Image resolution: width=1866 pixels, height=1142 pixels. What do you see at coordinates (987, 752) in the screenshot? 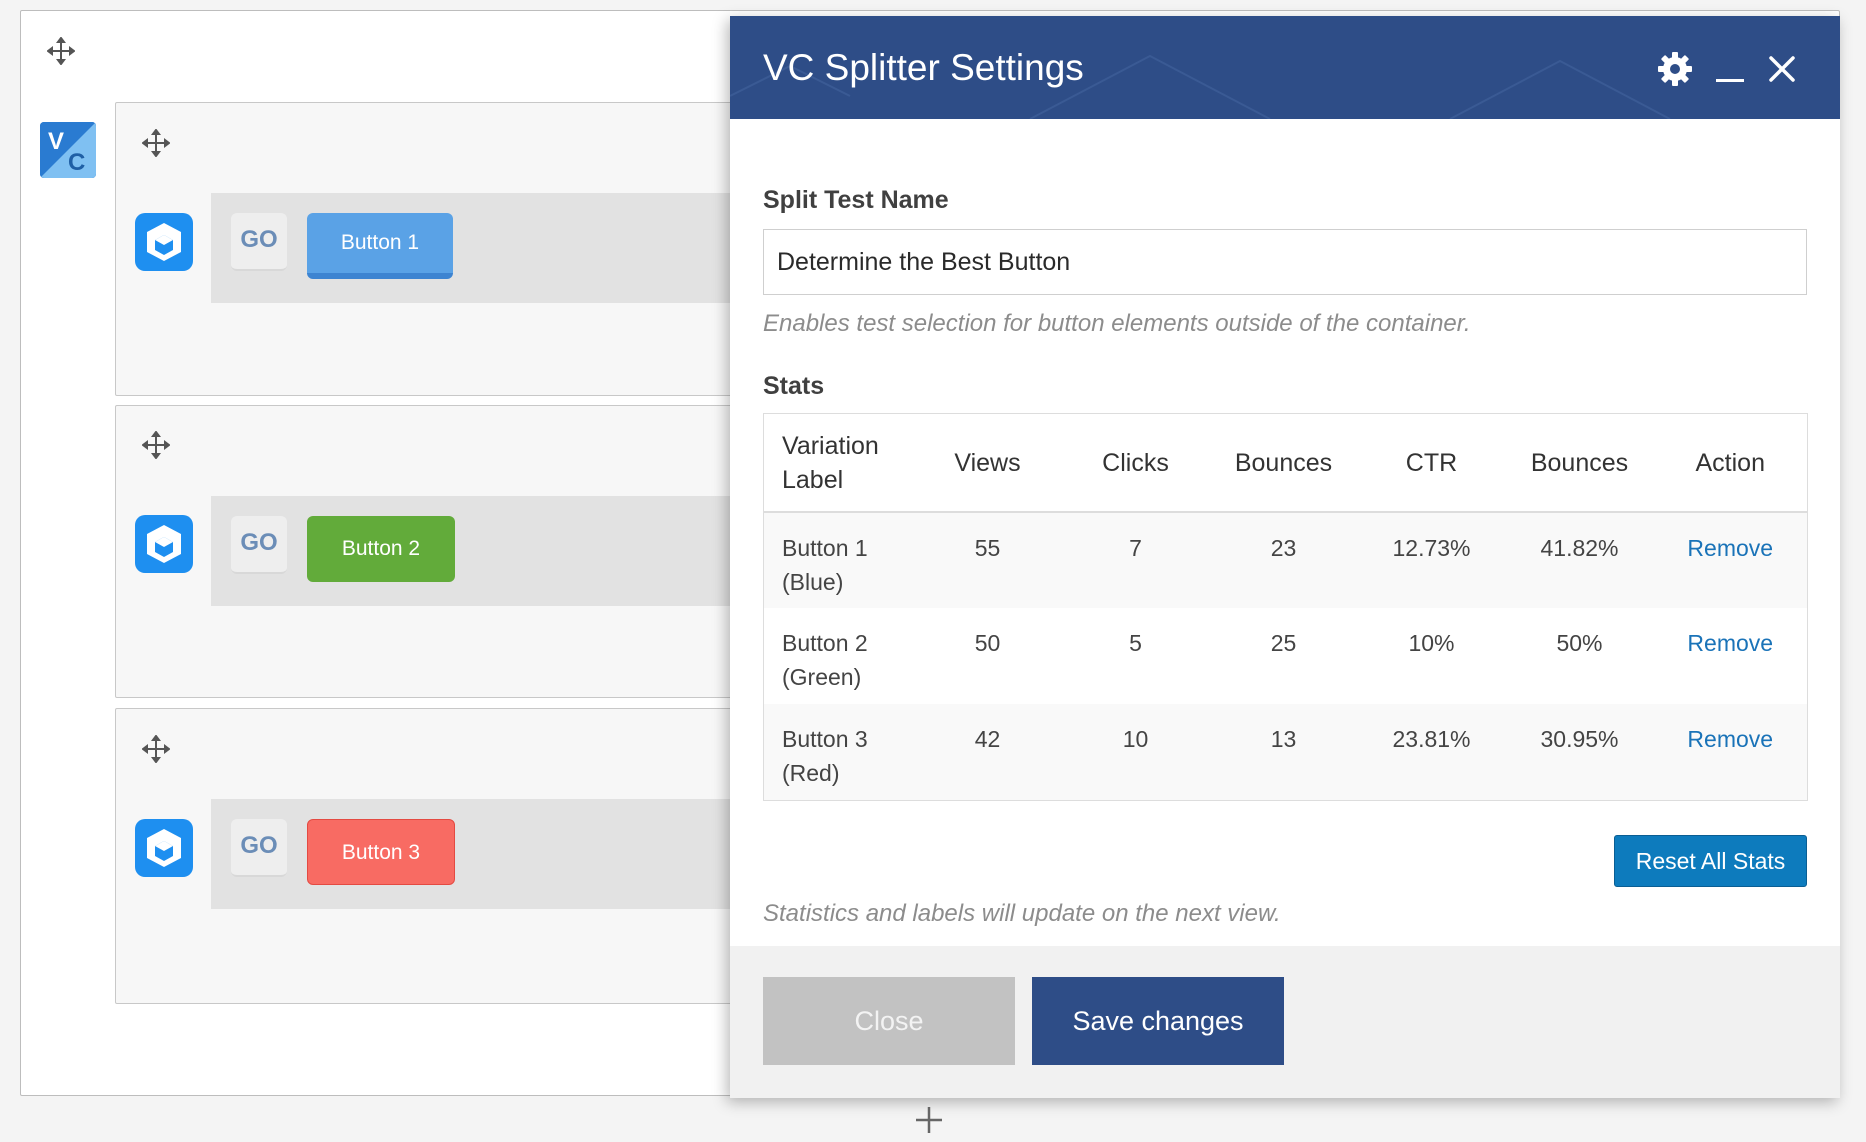
I see `views-cell: 42` at bounding box center [987, 752].